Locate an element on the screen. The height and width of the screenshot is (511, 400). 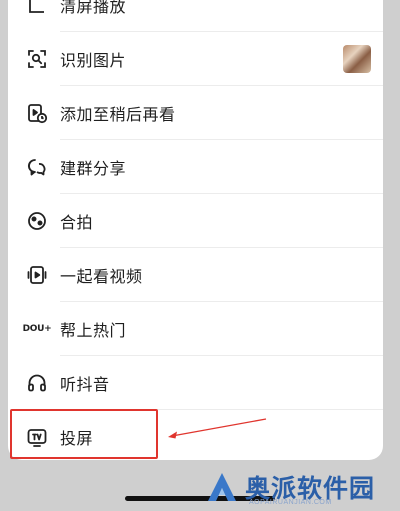
menu-item-clean-screen: 清屏播放 is located at coordinates (195, 16).